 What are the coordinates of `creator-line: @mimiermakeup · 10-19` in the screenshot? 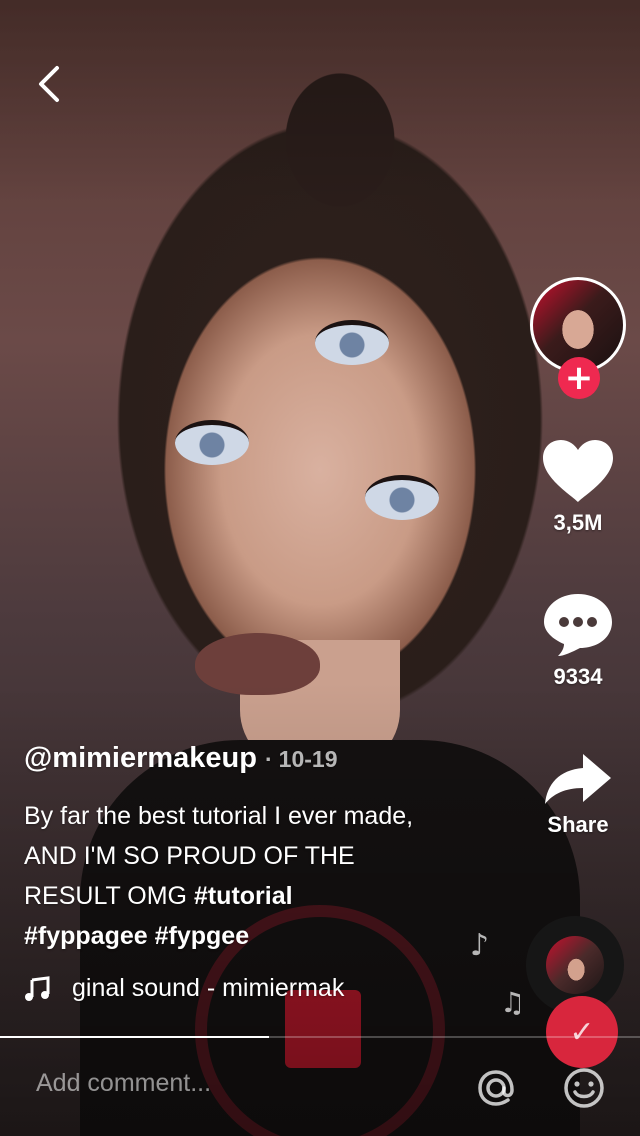 It's located at (234, 762).